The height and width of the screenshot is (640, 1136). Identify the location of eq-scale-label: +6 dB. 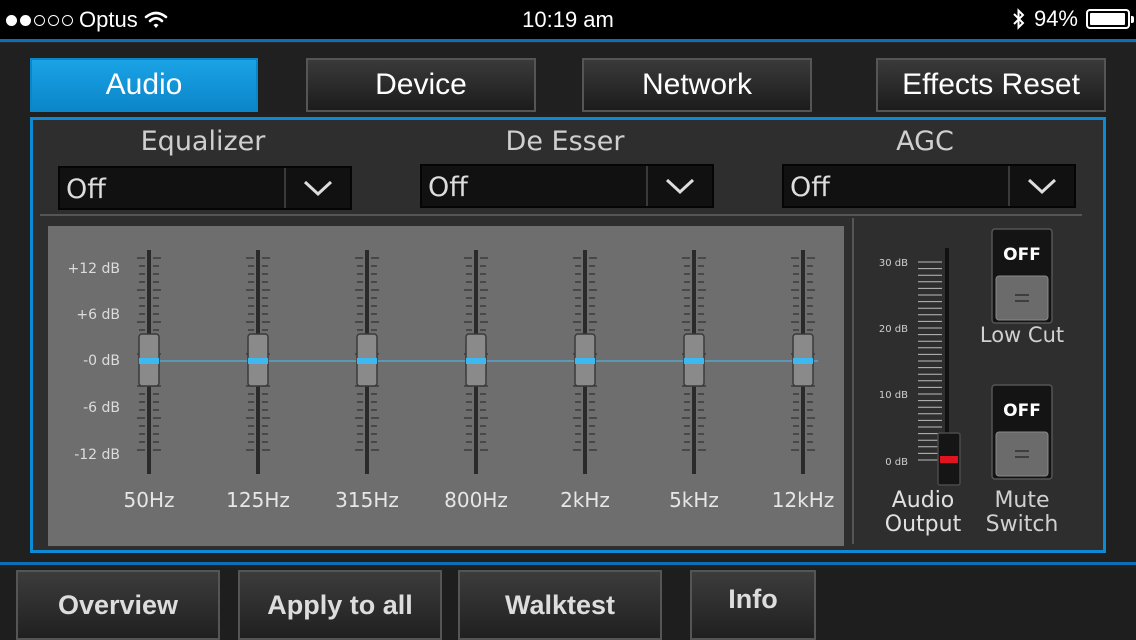
(98, 315).